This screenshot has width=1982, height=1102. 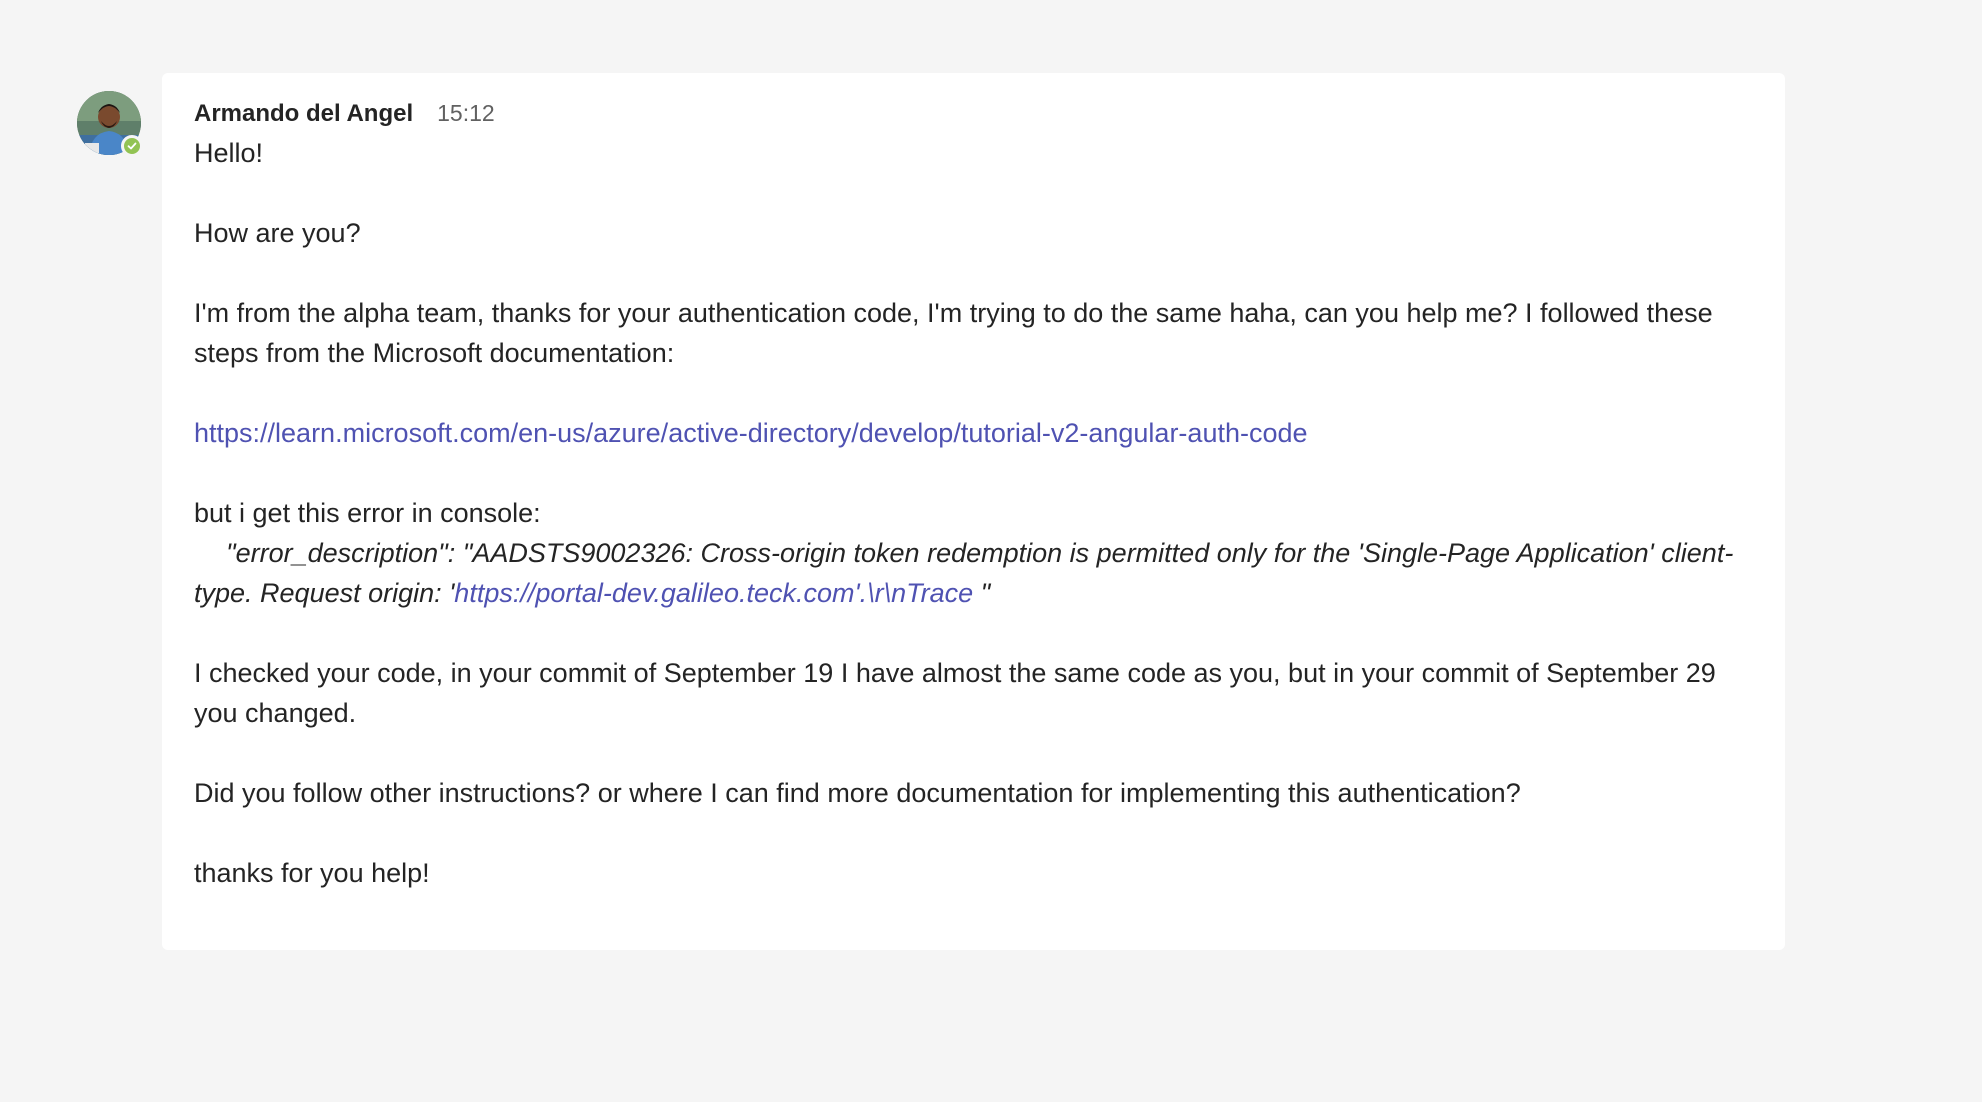 I want to click on check-icon, so click(x=132, y=146).